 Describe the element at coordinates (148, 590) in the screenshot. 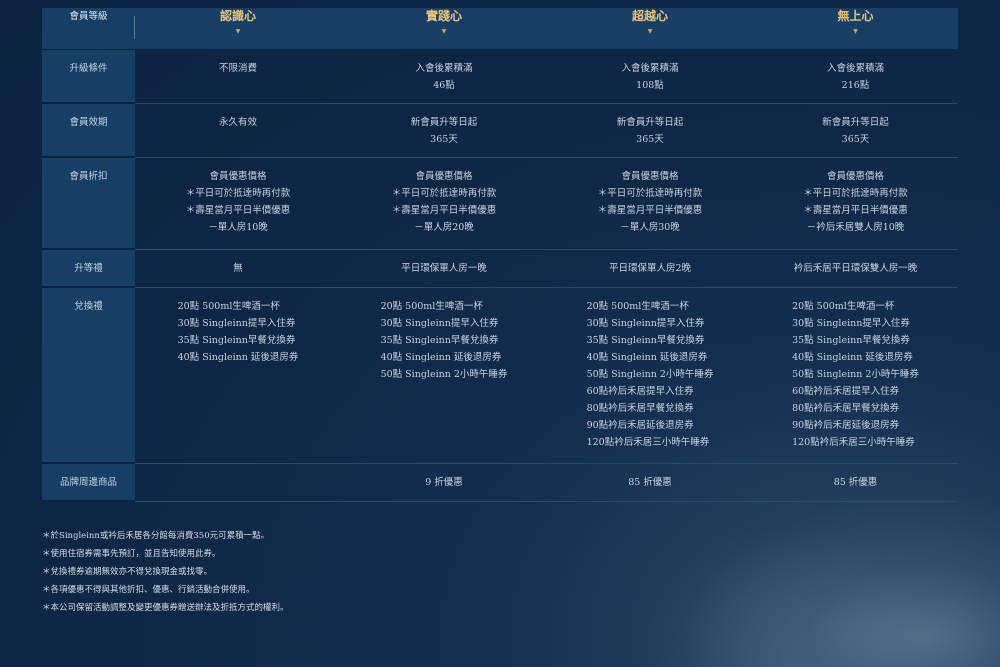

I see `footnote: ＊各項優惠不得與其他折扣、優惠、行銷活動合併使用。` at that location.